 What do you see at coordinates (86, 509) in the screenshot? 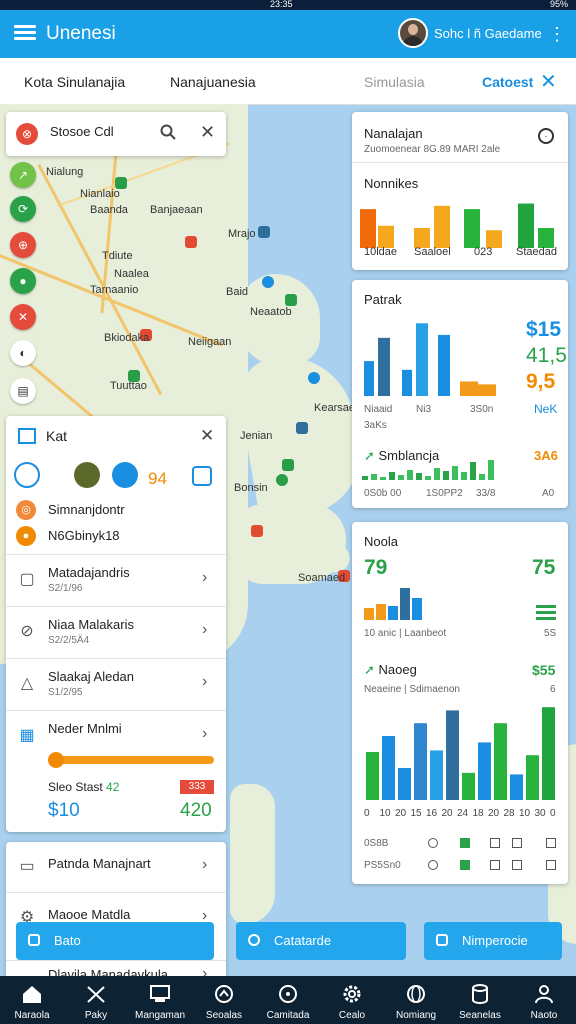
I see `list-item: Simnanjdontr` at bounding box center [86, 509].